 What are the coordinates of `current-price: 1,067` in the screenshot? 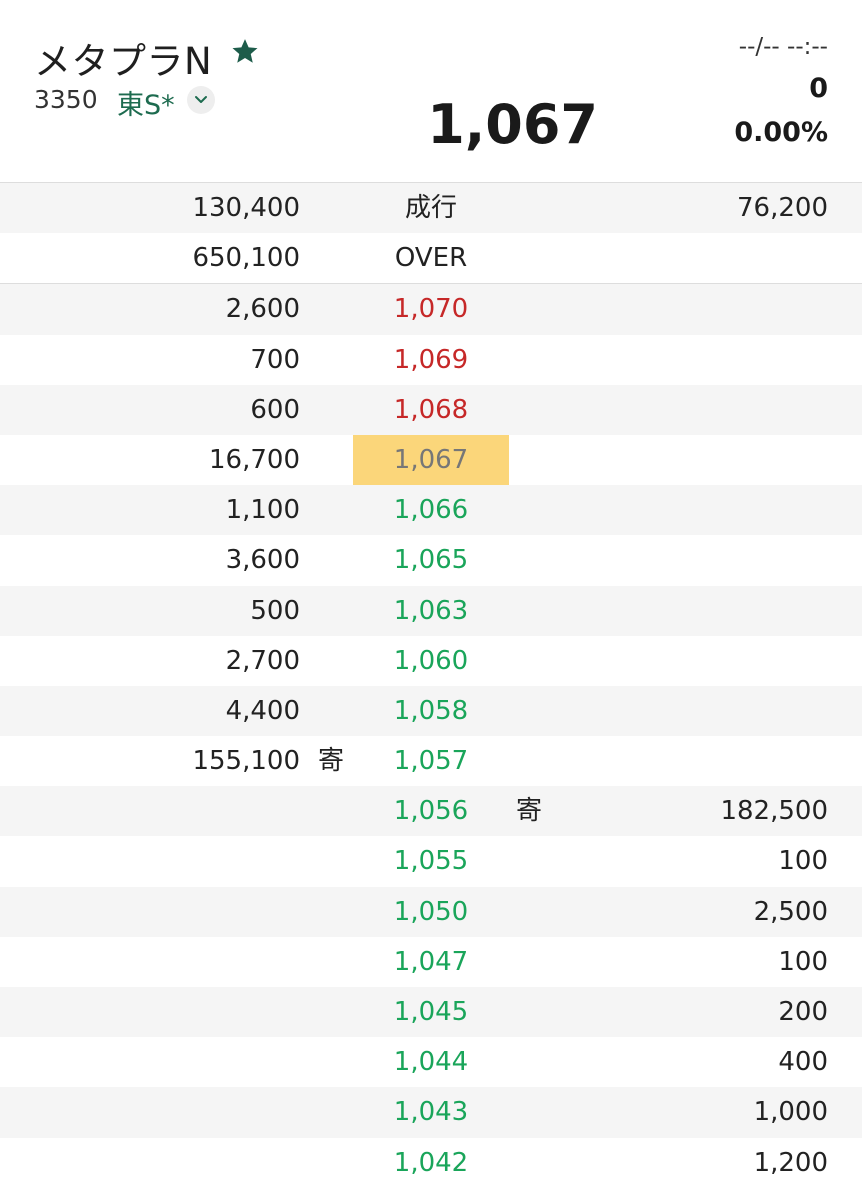 It's located at (512, 124).